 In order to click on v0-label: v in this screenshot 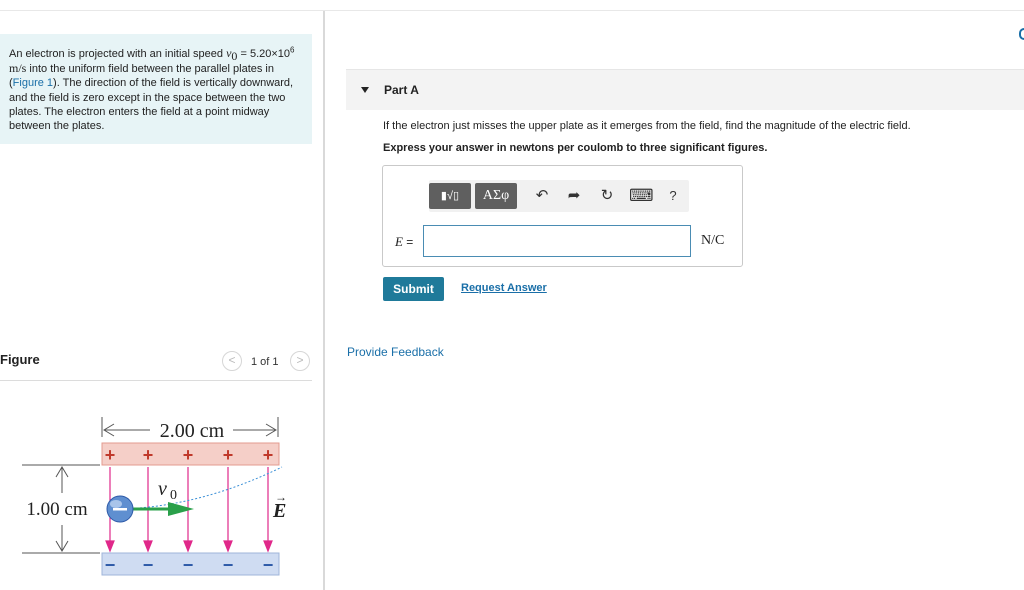, I will do `click(162, 489)`.